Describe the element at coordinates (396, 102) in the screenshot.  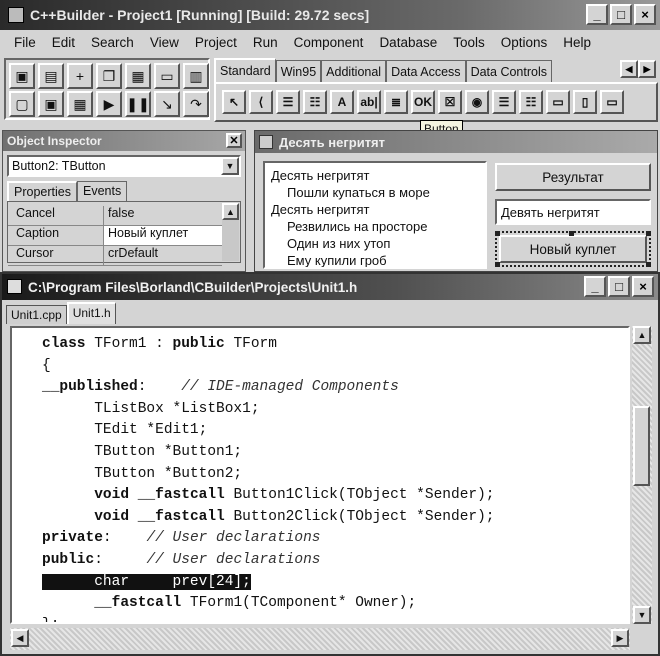
I see `memo-icon: ≣` at that location.